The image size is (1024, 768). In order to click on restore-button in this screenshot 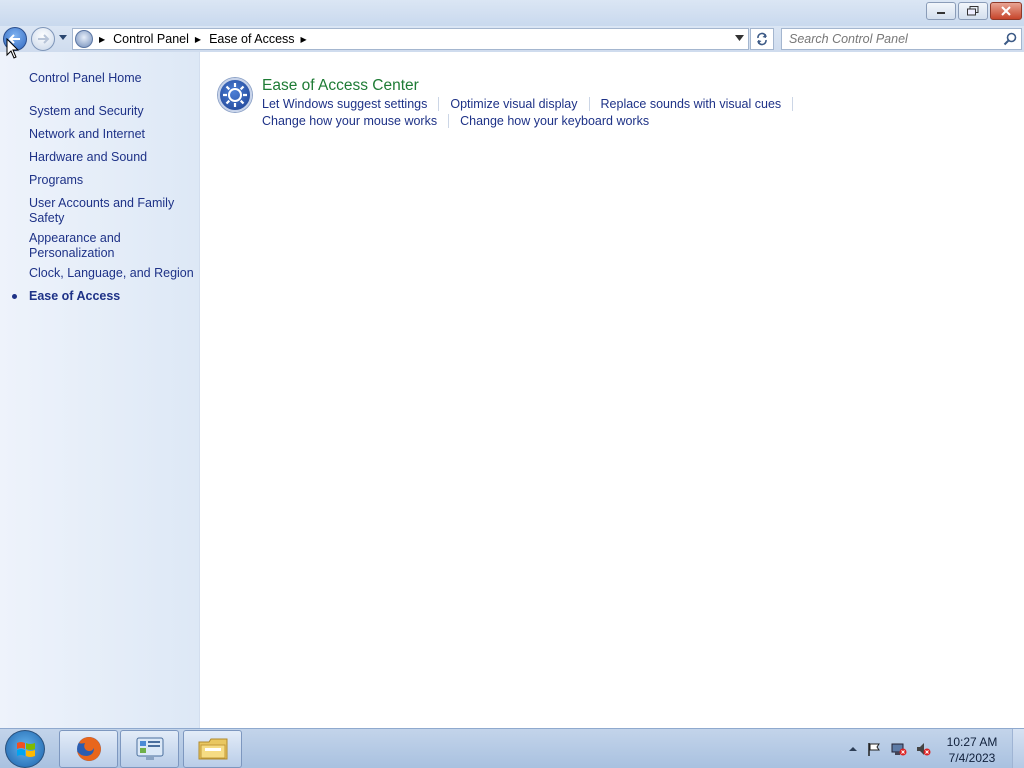, I will do `click(973, 11)`.